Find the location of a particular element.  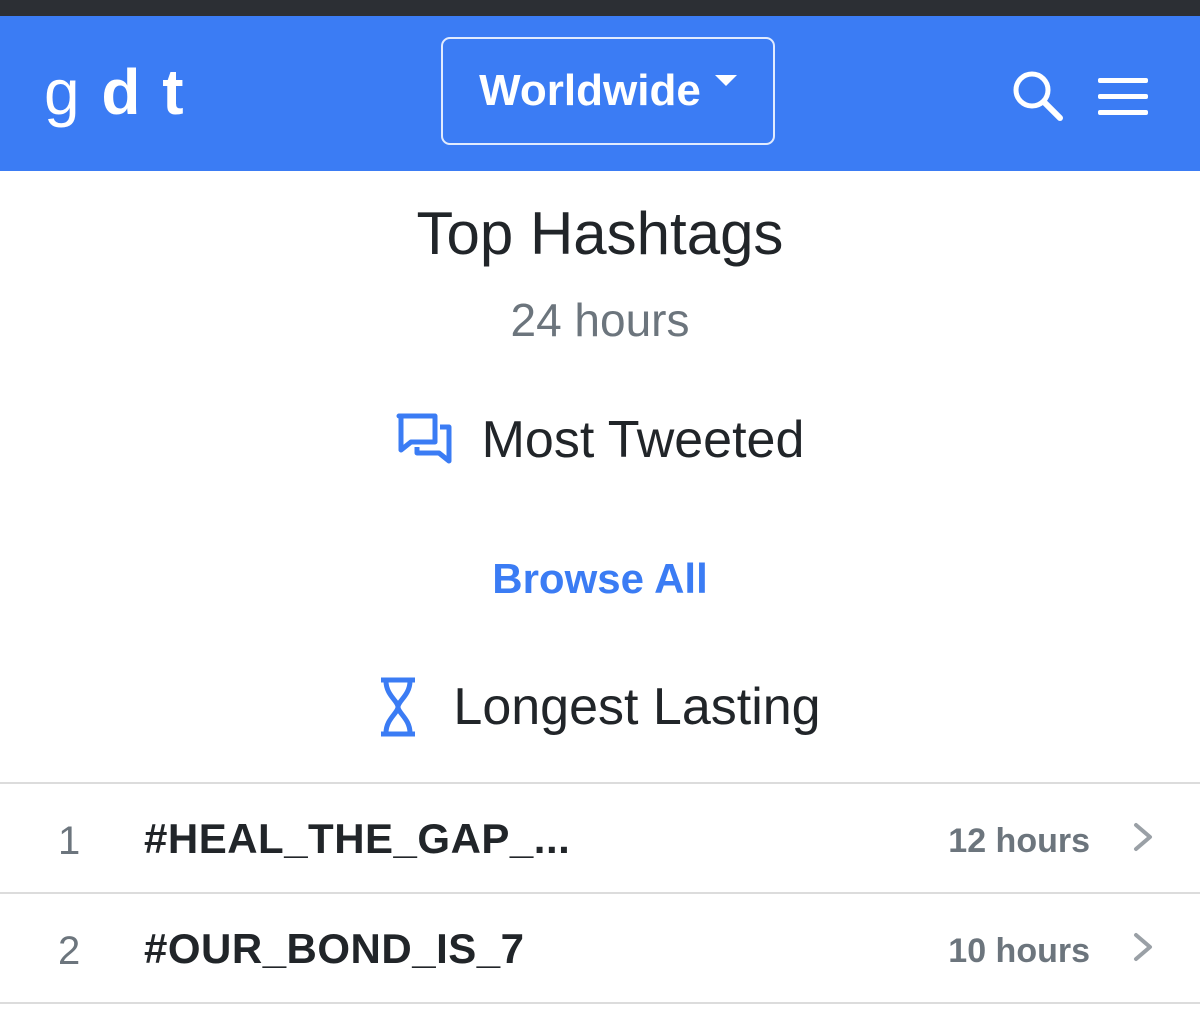

page-subtitle: 24 hours is located at coordinates (600, 320).